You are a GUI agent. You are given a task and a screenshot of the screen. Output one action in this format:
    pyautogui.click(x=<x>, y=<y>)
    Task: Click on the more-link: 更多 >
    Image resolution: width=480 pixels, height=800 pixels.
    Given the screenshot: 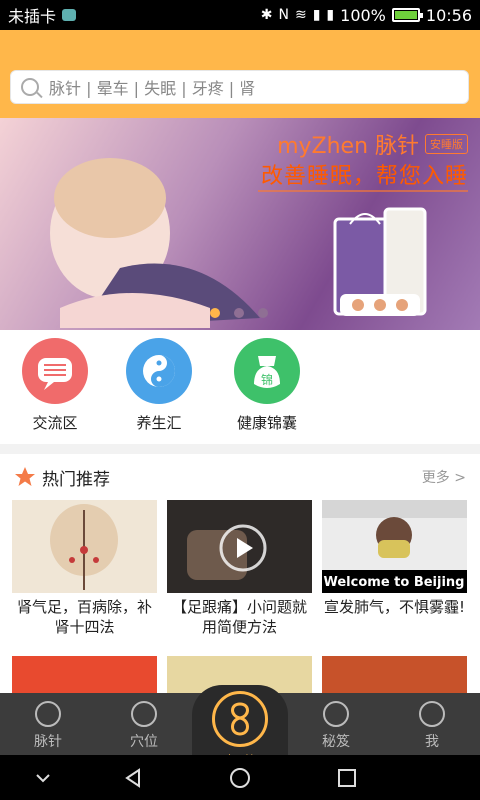 What is the action you would take?
    pyautogui.click(x=444, y=477)
    